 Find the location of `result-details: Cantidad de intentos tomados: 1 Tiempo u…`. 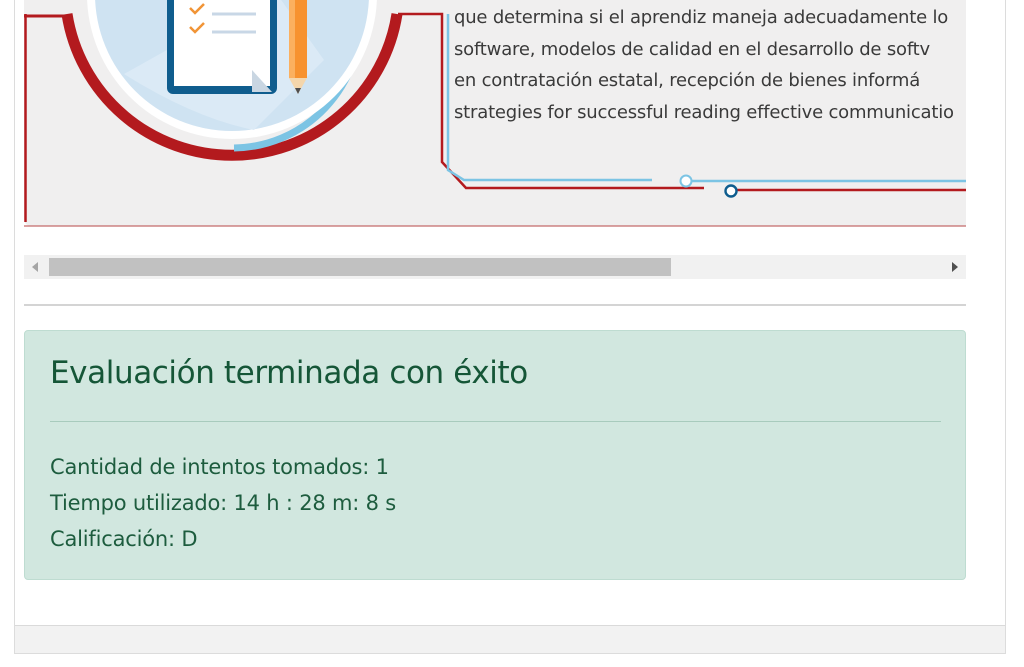

result-details: Cantidad de intentos tomados: 1 Tiempo u… is located at coordinates (223, 503).